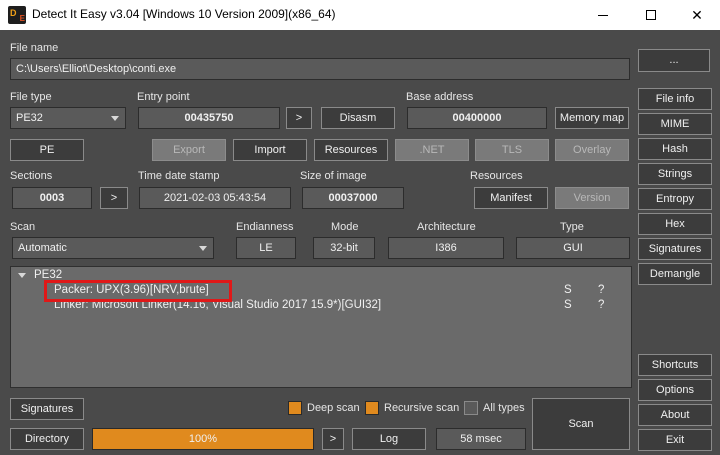 Image resolution: width=720 pixels, height=455 pixels. I want to click on log-button: Log, so click(389, 439).